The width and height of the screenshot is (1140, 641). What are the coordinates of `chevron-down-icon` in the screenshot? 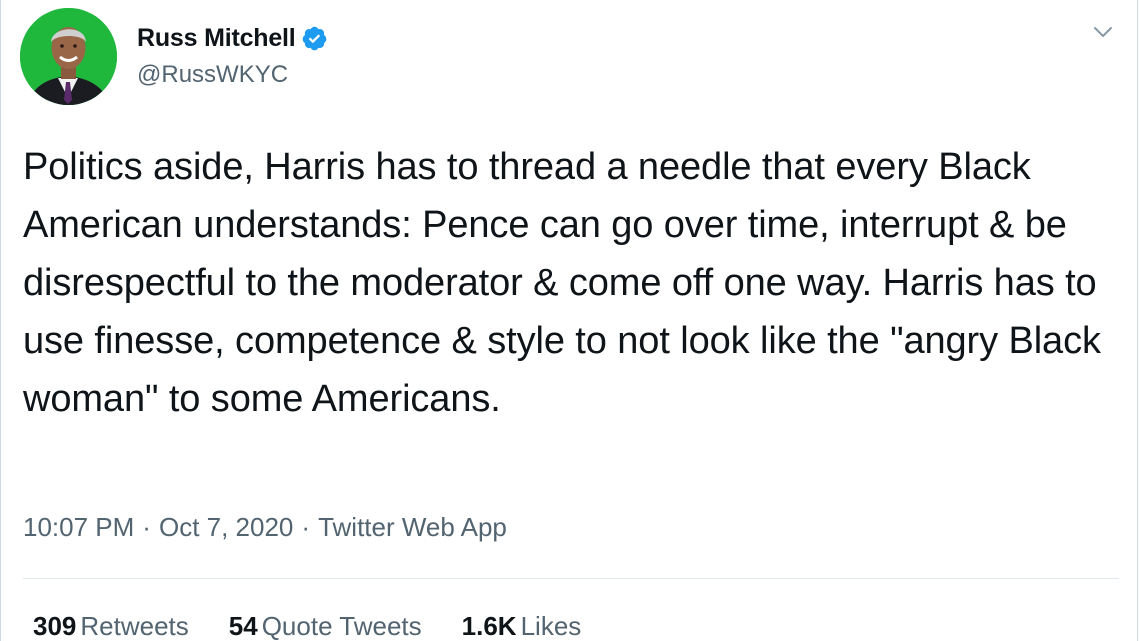 It's located at (1103, 32).